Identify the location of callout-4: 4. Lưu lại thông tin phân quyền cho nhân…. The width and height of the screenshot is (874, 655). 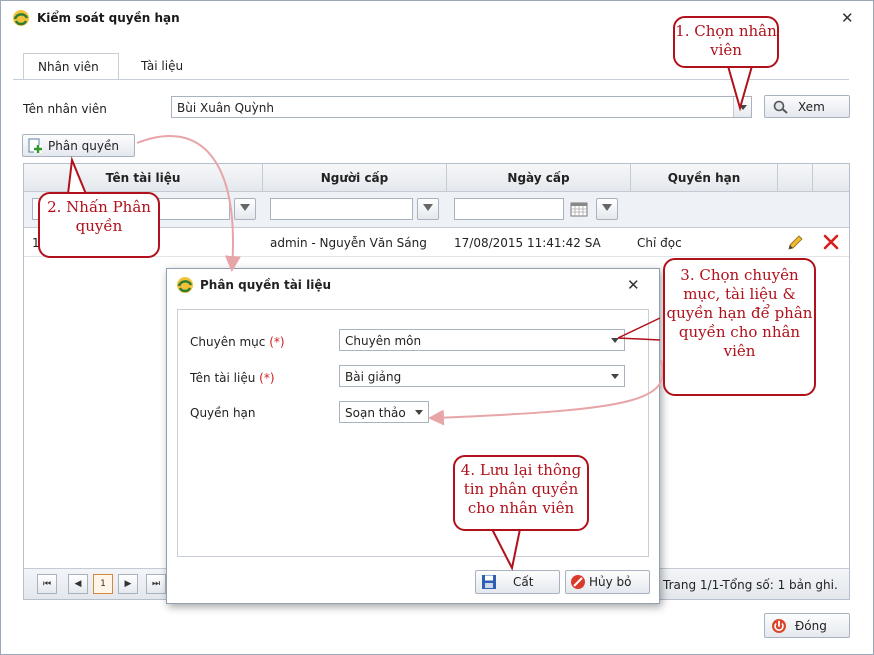
(521, 493).